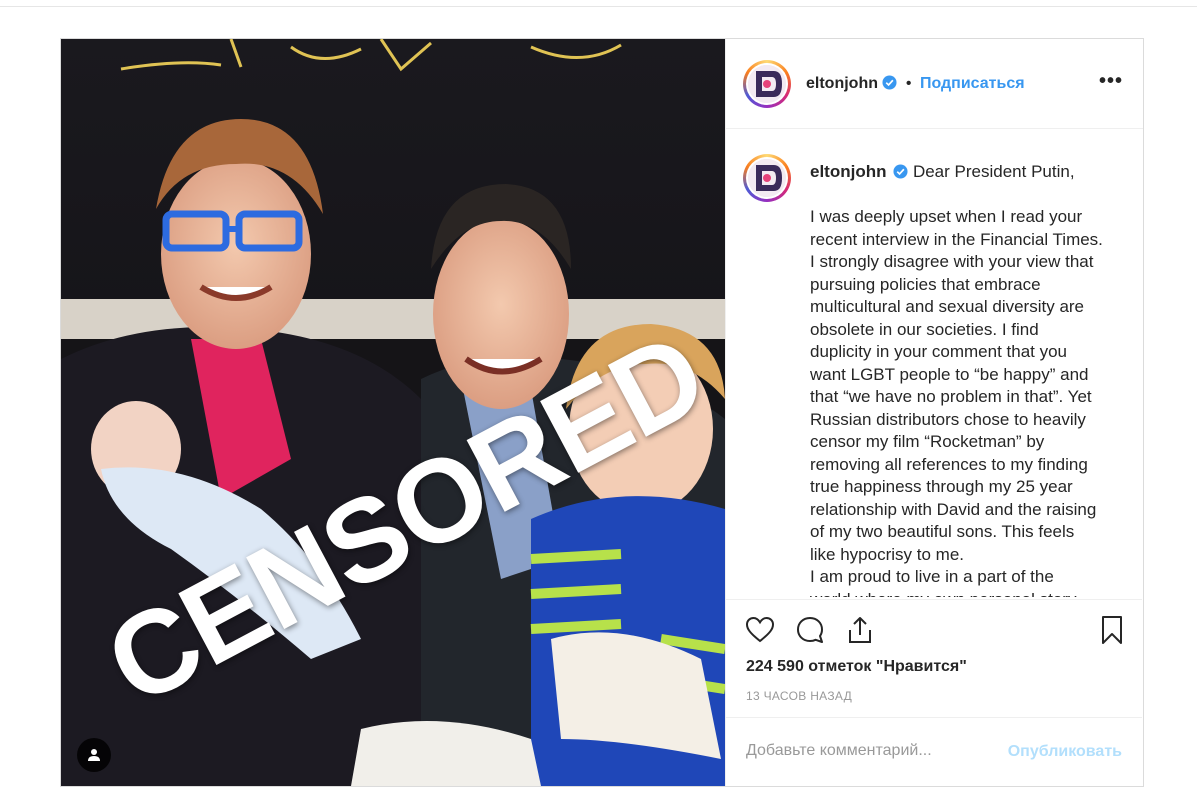 The height and width of the screenshot is (803, 1197). I want to click on heart-icon, so click(760, 630).